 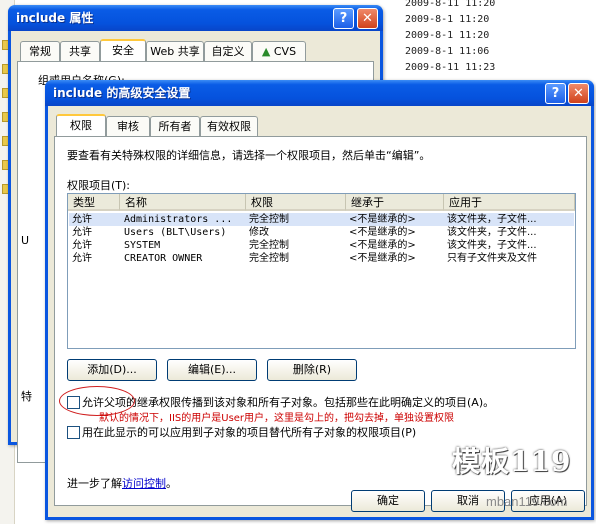 I want to click on tab-security: 安全, so click(x=123, y=50).